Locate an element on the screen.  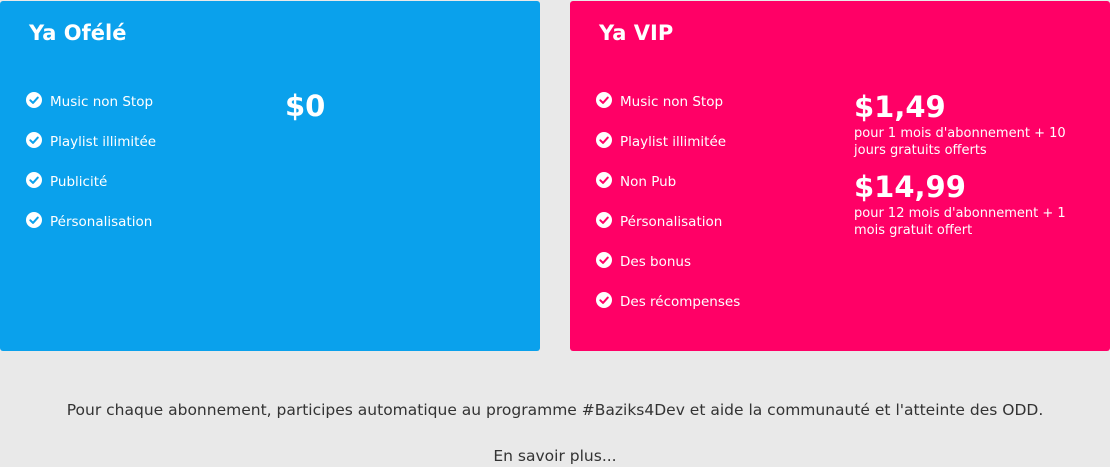
price-amount: $14,99 is located at coordinates (910, 187).